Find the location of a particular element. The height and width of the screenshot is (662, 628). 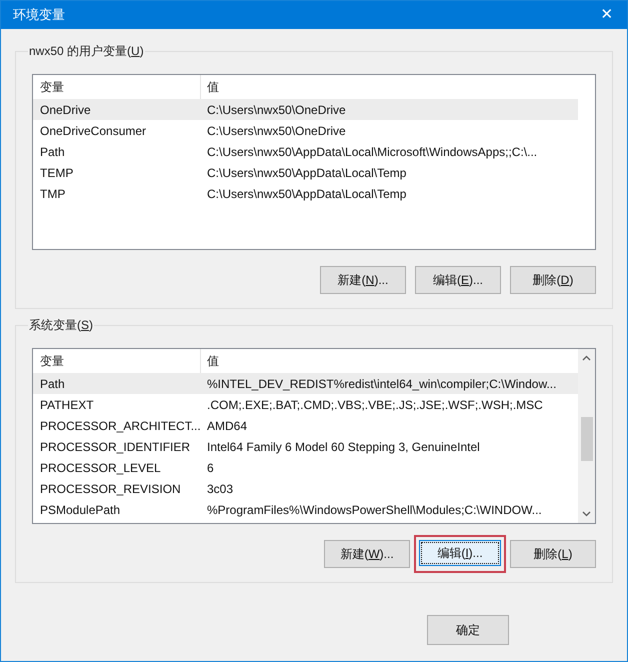

variable-name: PROCESSOR_LEVEL is located at coordinates (100, 468).